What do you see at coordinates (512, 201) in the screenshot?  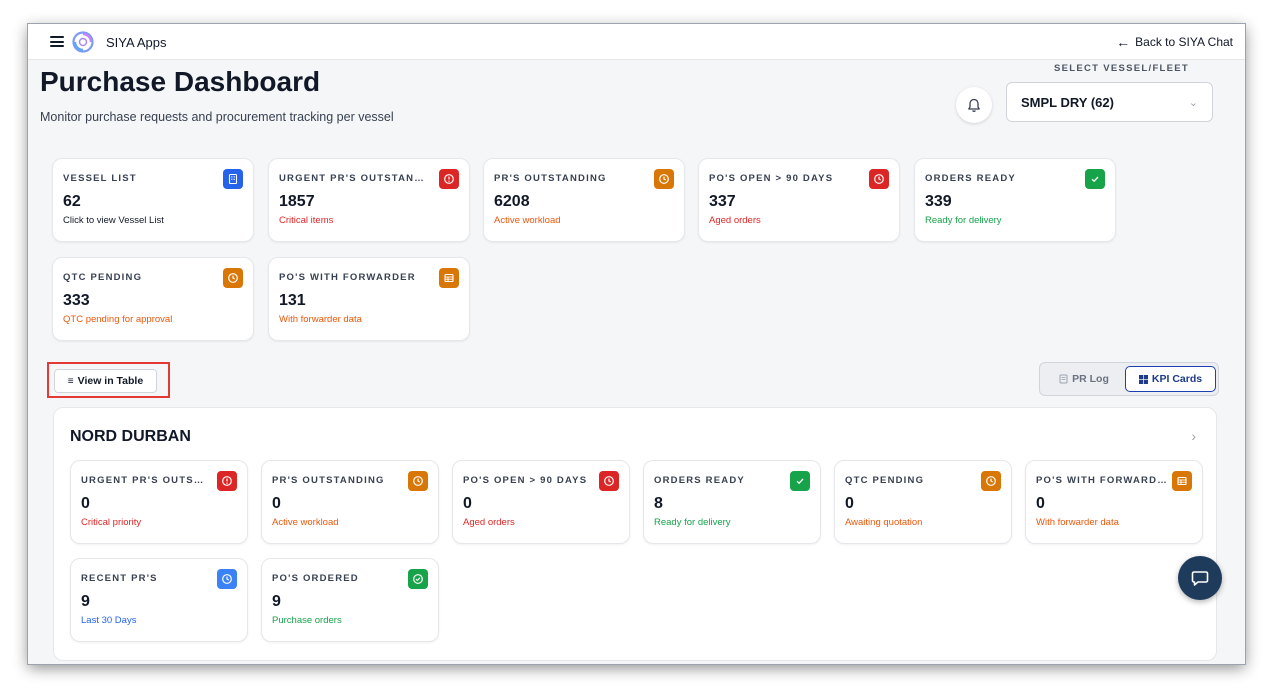 I see `kpi-value: 6208` at bounding box center [512, 201].